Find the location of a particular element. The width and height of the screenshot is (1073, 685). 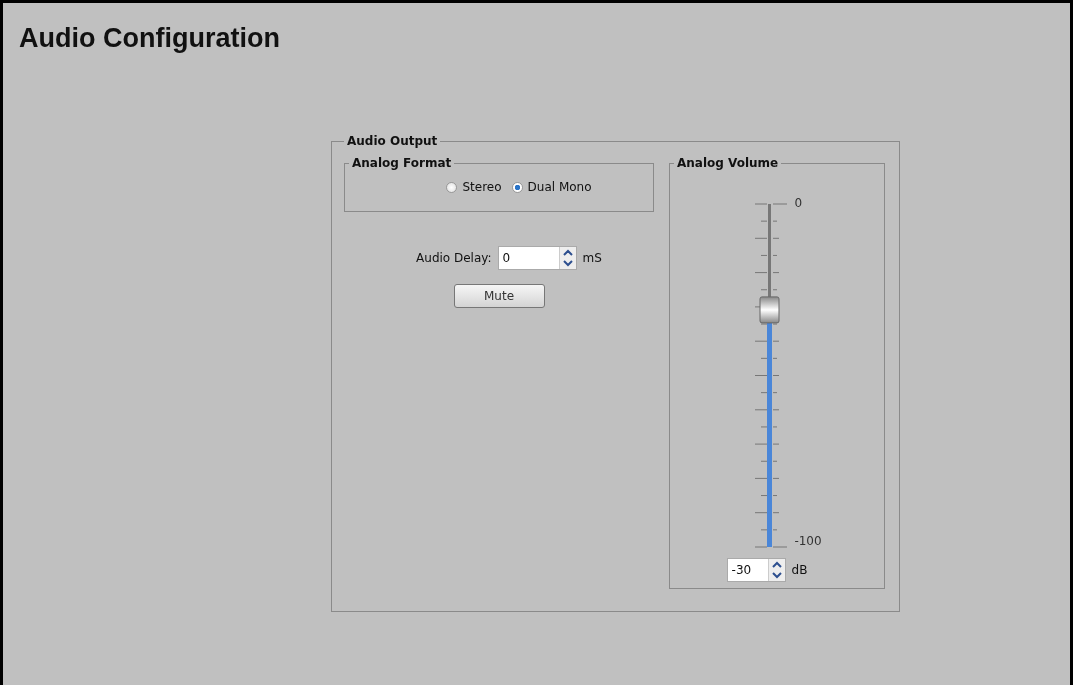

volume-spinner: -30 is located at coordinates (756, 570).